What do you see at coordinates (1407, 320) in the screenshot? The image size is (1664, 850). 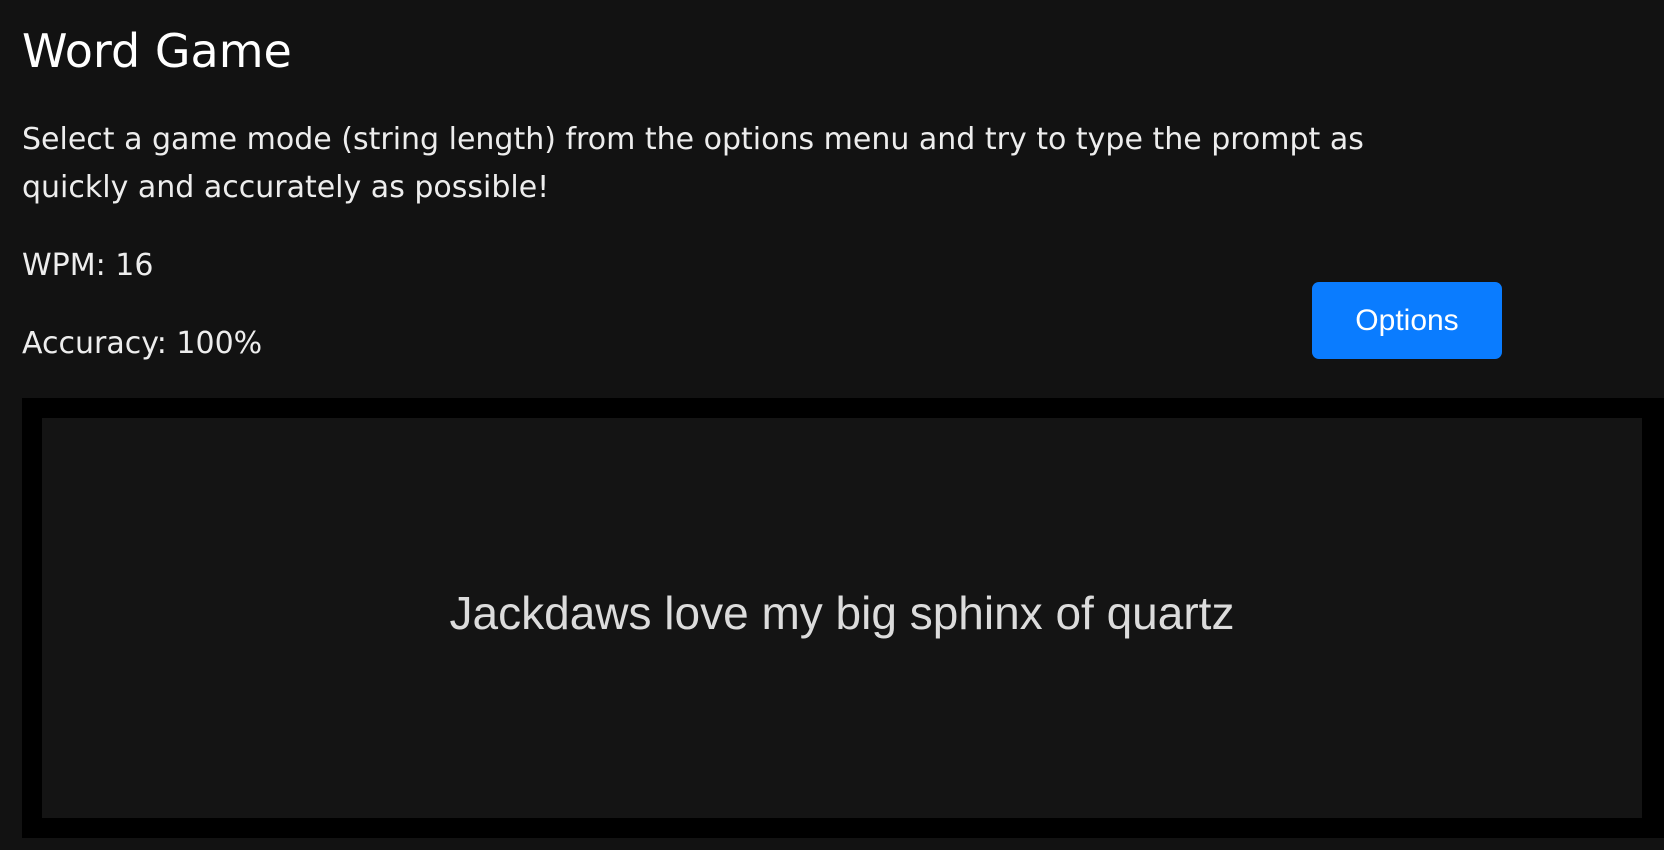 I see `options-button: Options` at bounding box center [1407, 320].